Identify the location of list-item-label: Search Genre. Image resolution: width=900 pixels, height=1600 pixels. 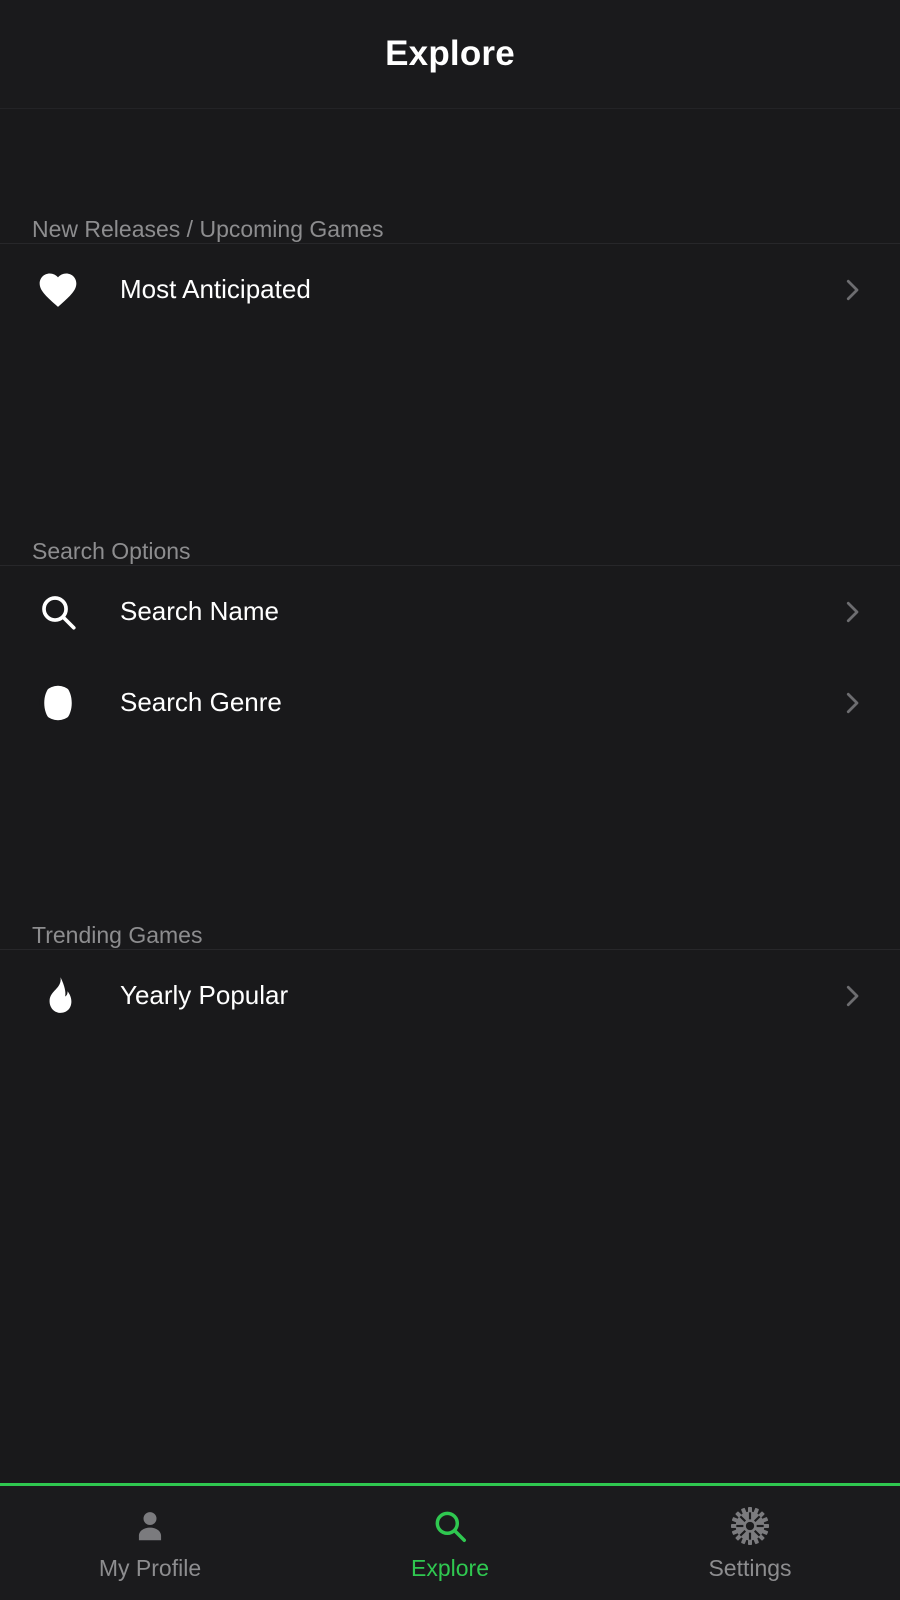
(201, 702).